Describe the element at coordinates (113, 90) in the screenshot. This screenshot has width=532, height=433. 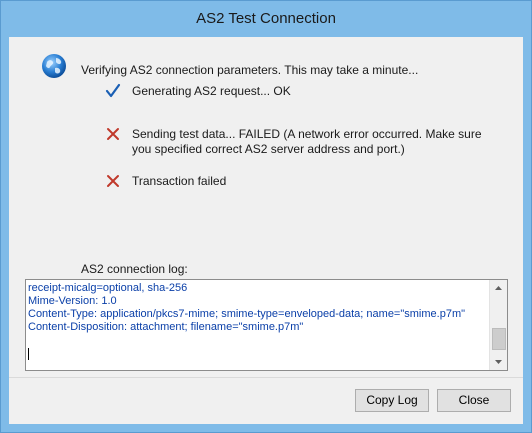
I see `checkmark-icon` at that location.